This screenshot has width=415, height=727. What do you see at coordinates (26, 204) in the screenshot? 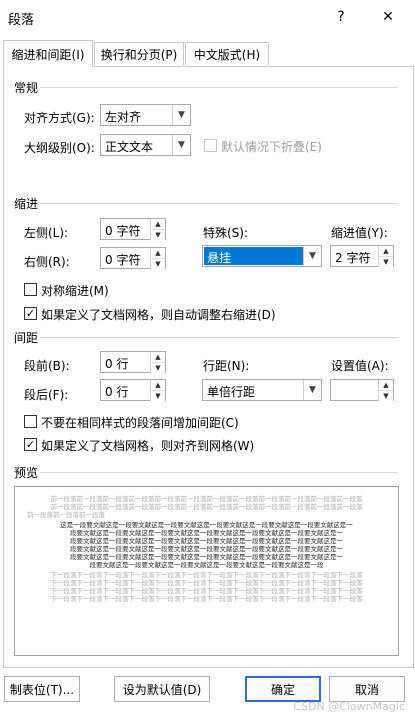
I see `section-indent-heading: 缩进` at bounding box center [26, 204].